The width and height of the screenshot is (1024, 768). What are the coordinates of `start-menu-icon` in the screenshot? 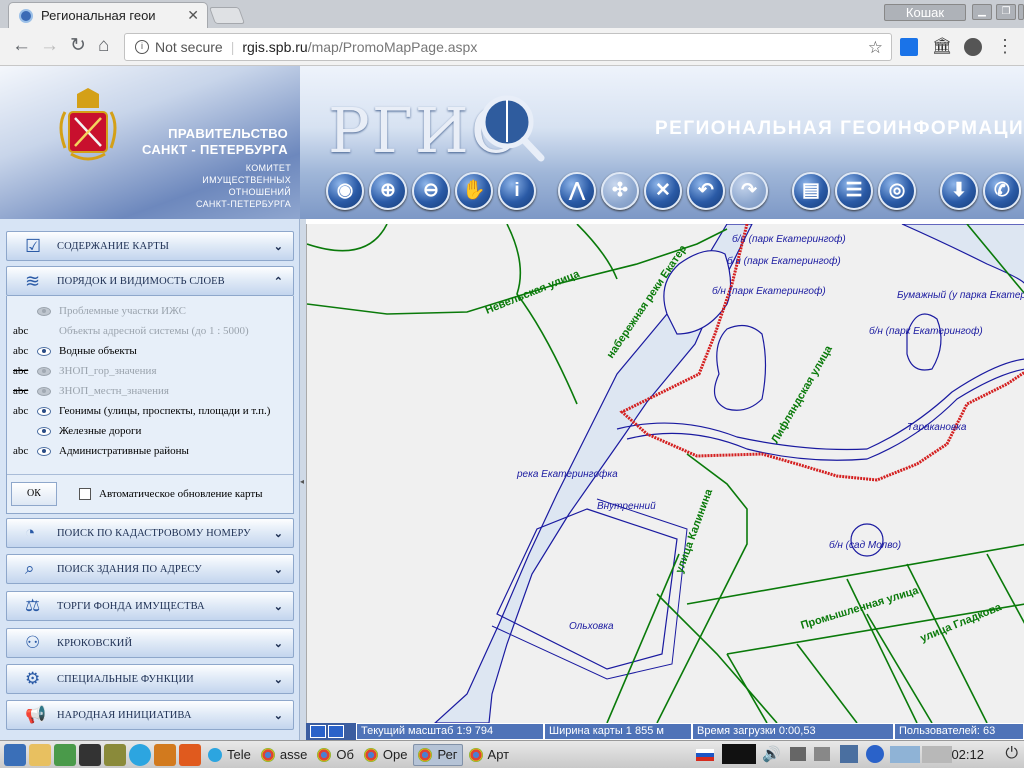 It's located at (15, 754).